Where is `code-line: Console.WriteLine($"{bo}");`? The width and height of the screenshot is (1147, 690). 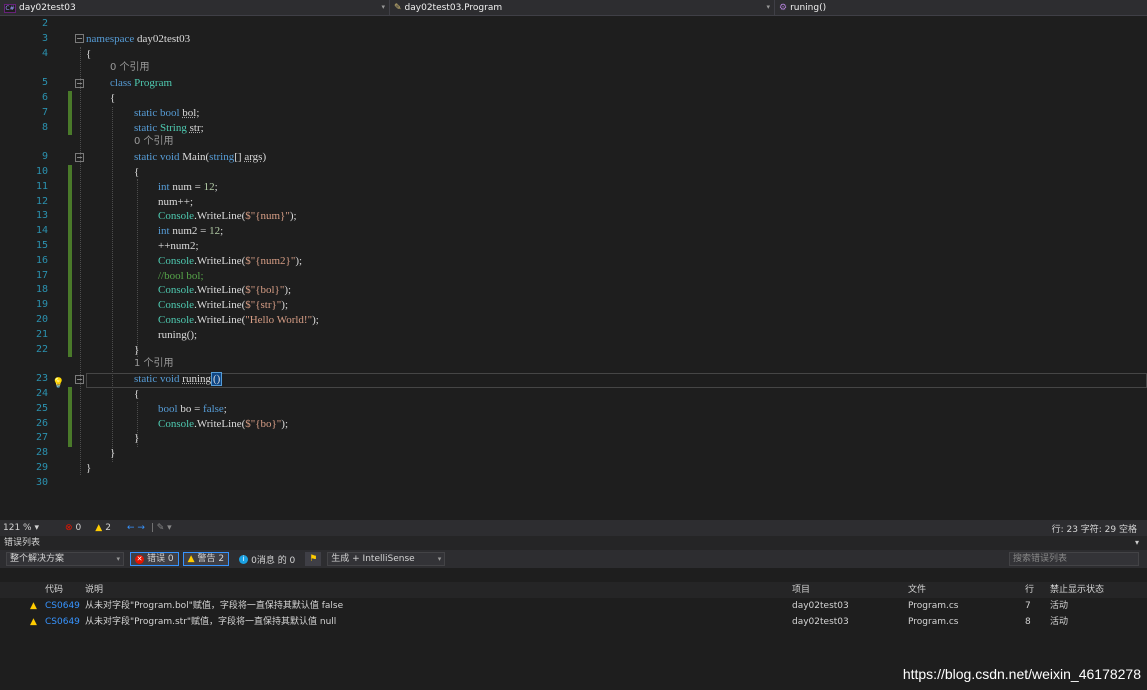 code-line: Console.WriteLine($"{bo}"); is located at coordinates (223, 423).